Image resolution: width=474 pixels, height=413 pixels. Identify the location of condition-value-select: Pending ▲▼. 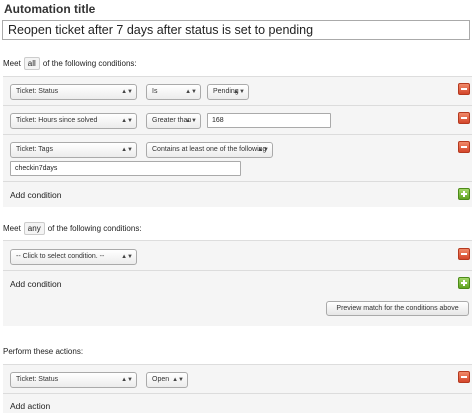
(228, 92).